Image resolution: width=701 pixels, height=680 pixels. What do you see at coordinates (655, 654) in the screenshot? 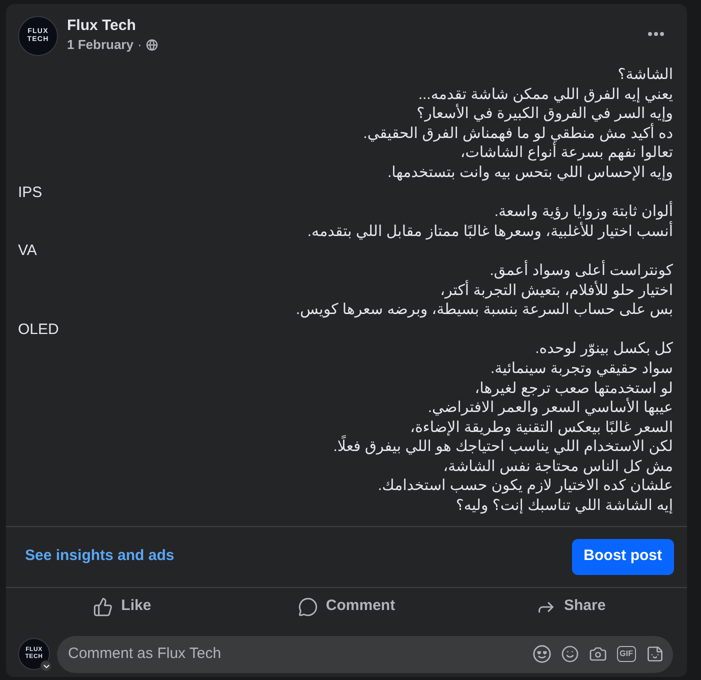
I see `sticker-icon` at bounding box center [655, 654].